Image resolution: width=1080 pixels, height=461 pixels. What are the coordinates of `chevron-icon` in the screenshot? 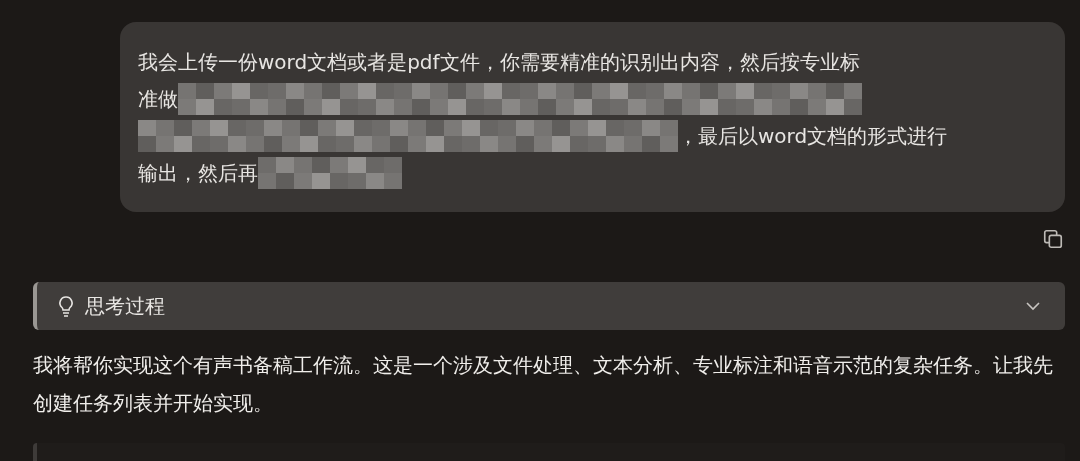 It's located at (1033, 306).